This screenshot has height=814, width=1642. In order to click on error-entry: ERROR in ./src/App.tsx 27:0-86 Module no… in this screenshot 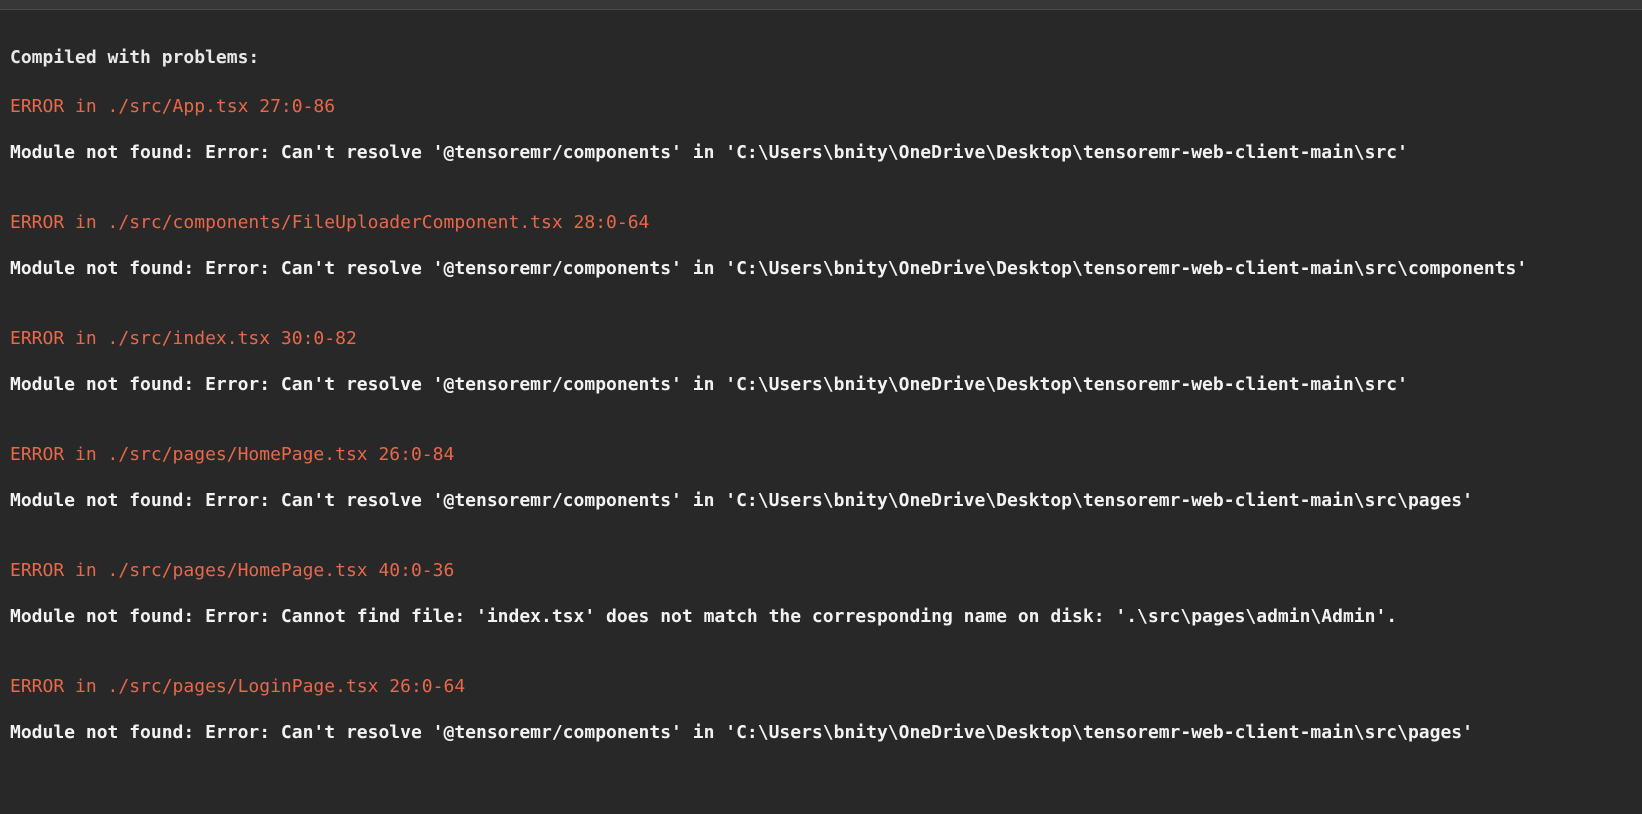, I will do `click(826, 129)`.